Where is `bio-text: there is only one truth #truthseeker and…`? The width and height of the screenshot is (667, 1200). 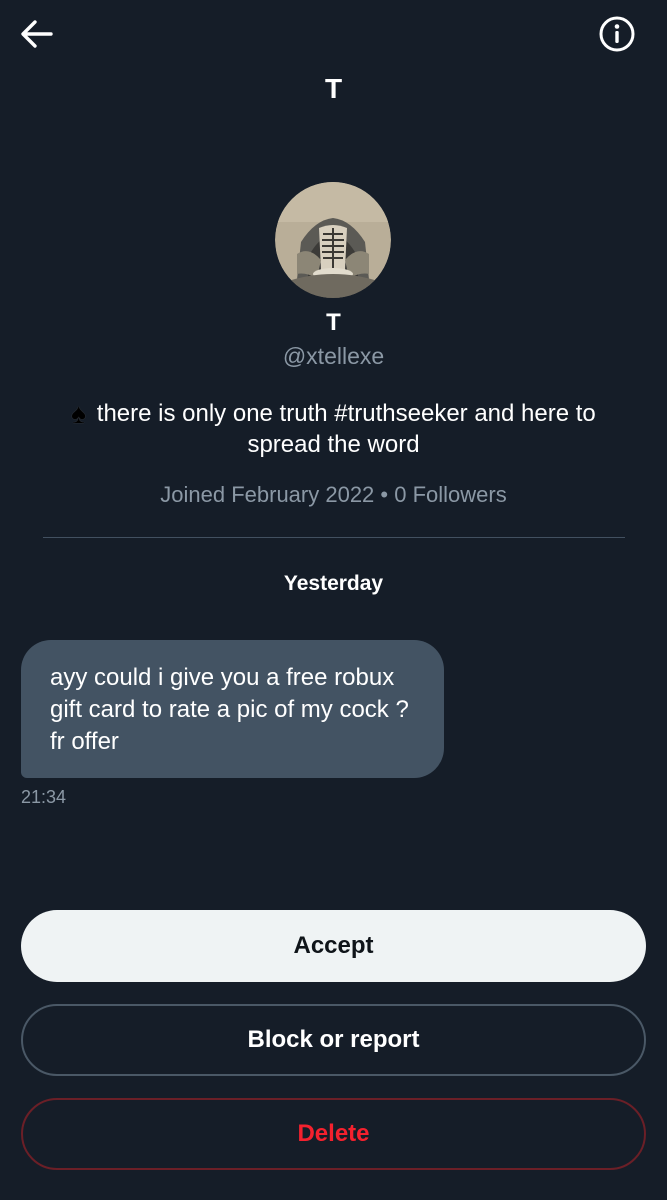
bio-text: there is only one truth #truthseeker and… is located at coordinates (346, 429).